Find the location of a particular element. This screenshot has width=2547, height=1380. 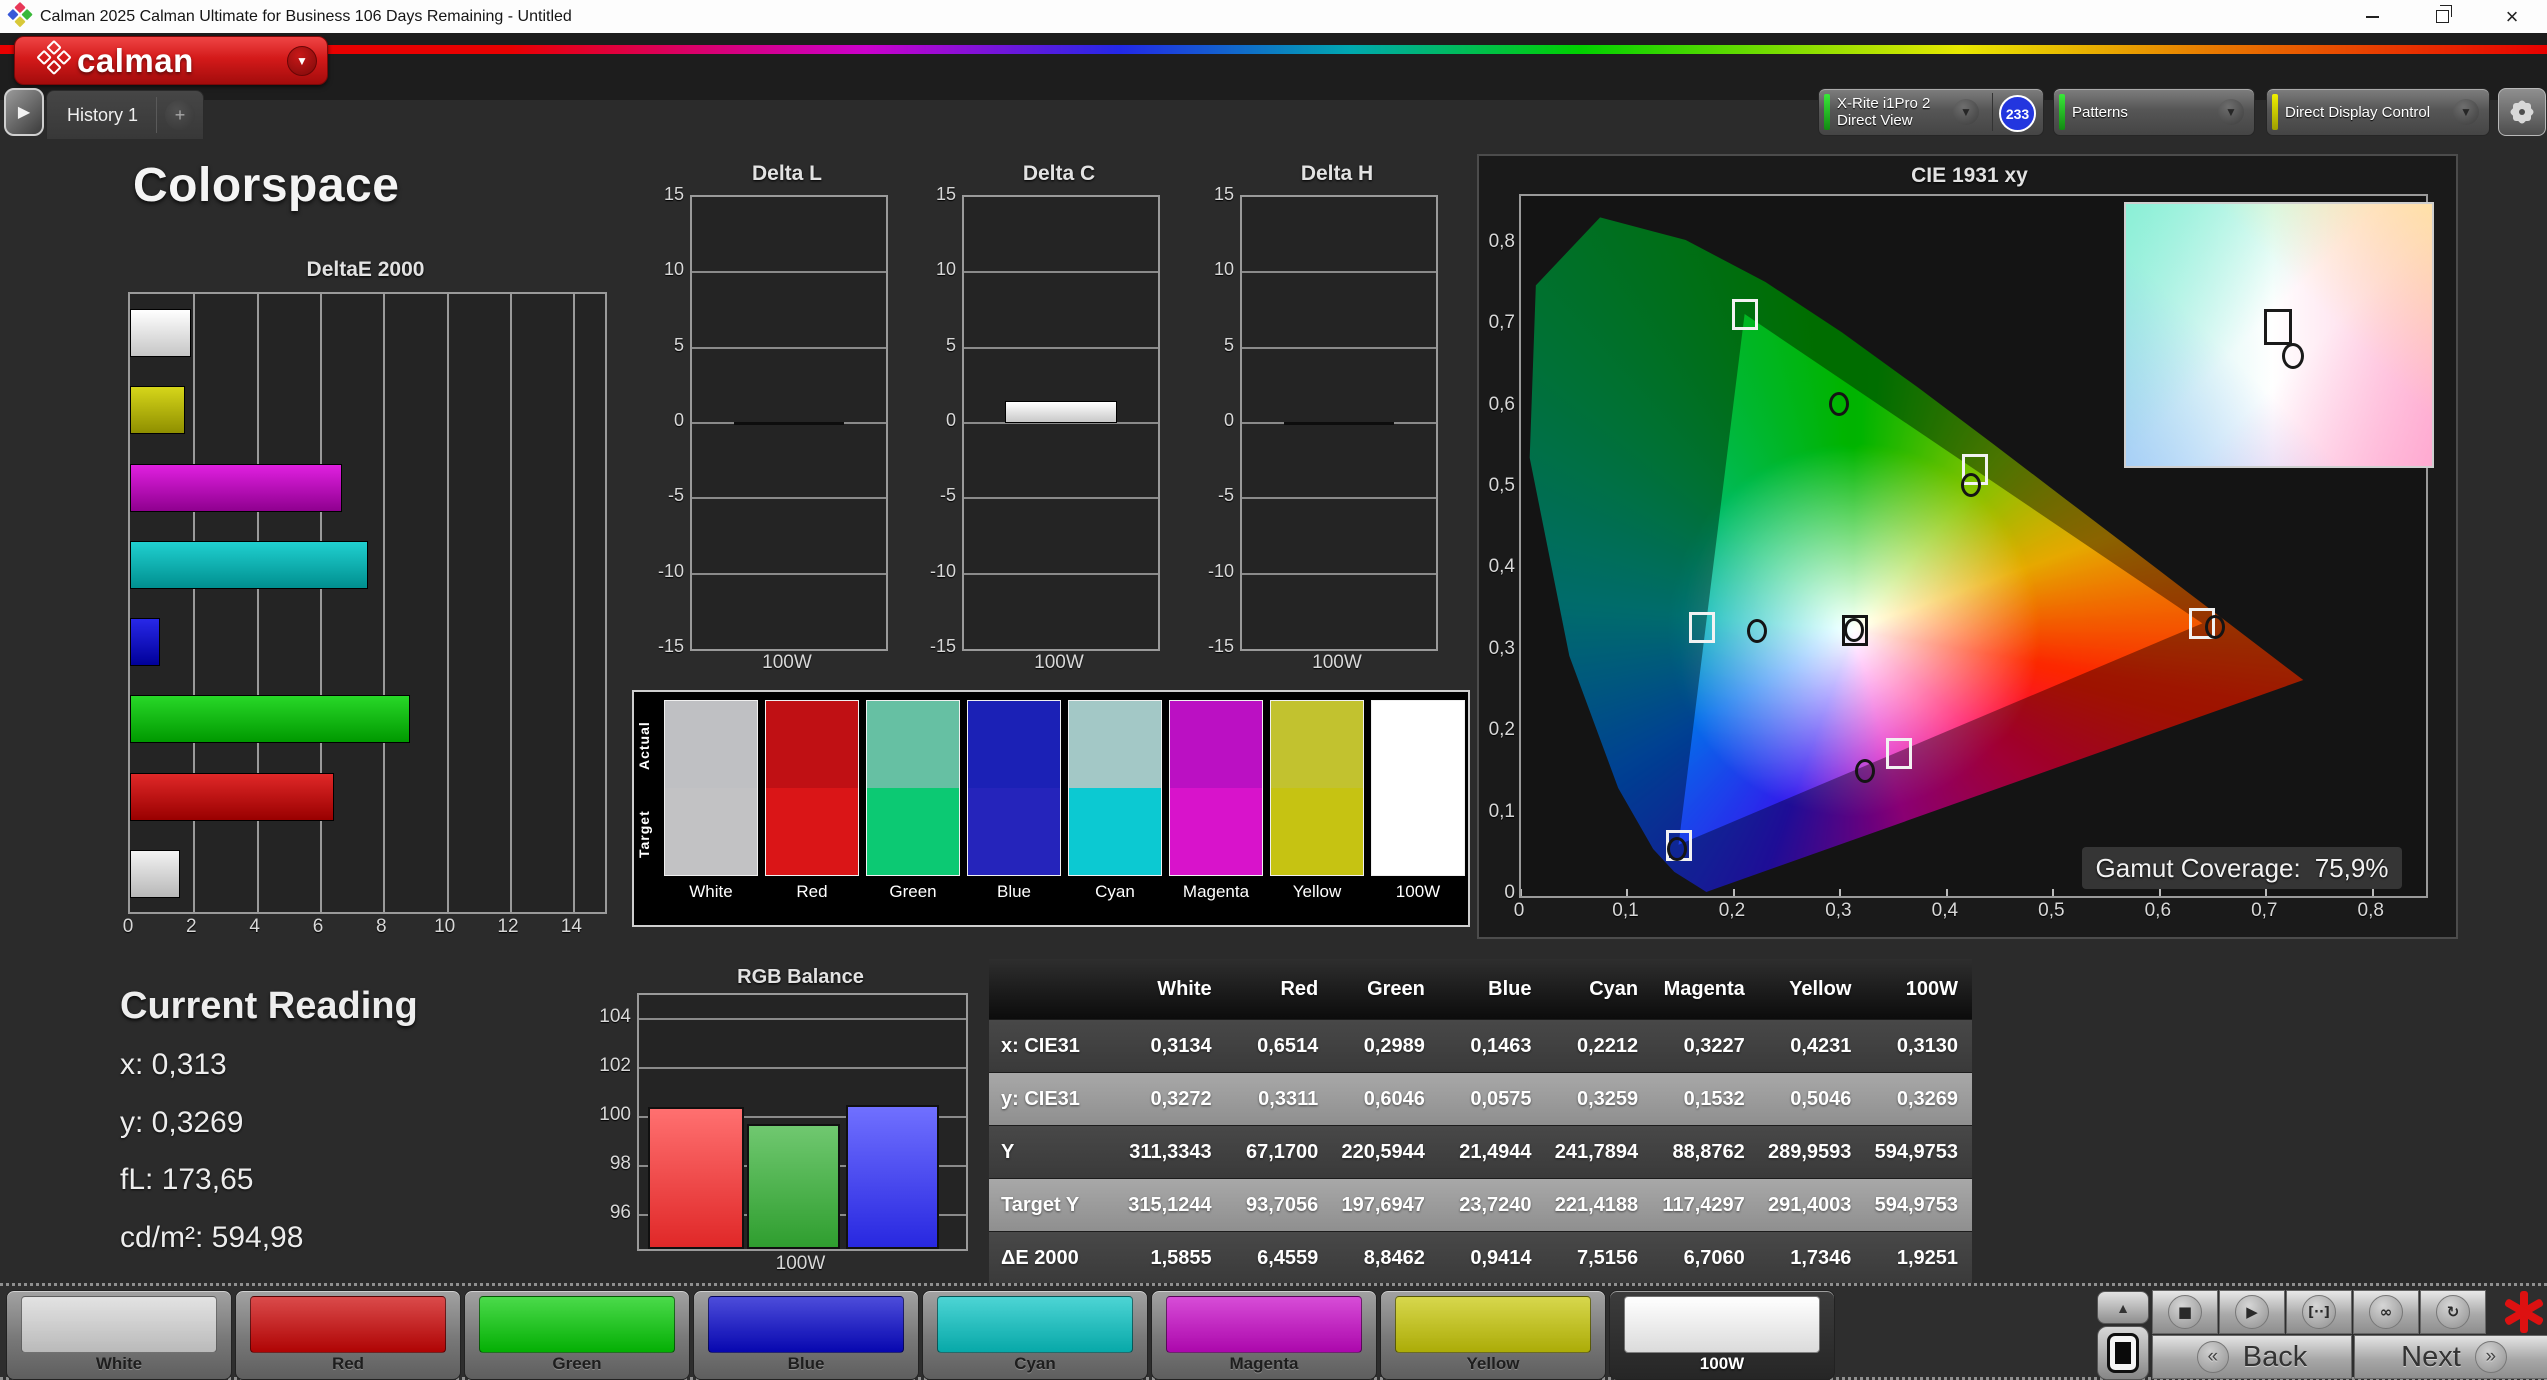

next-label: Next is located at coordinates (2431, 1356).